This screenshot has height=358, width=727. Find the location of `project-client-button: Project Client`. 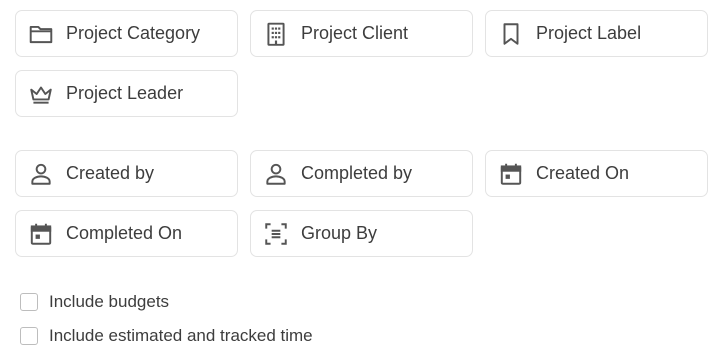

project-client-button: Project Client is located at coordinates (361, 33).